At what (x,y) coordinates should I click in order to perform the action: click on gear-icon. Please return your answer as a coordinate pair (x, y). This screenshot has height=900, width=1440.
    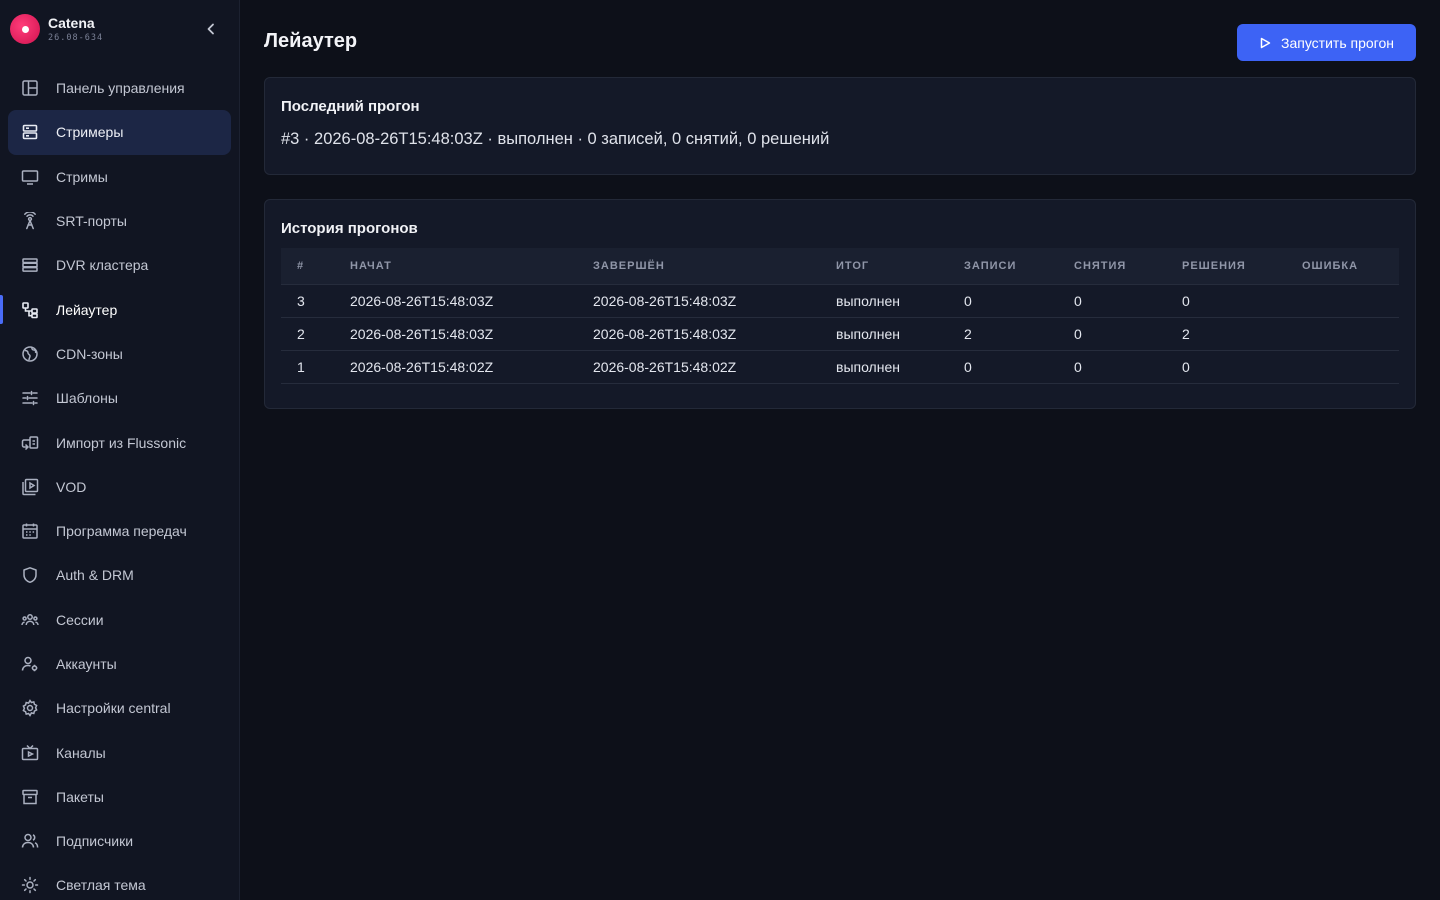
    Looking at the image, I should click on (29, 708).